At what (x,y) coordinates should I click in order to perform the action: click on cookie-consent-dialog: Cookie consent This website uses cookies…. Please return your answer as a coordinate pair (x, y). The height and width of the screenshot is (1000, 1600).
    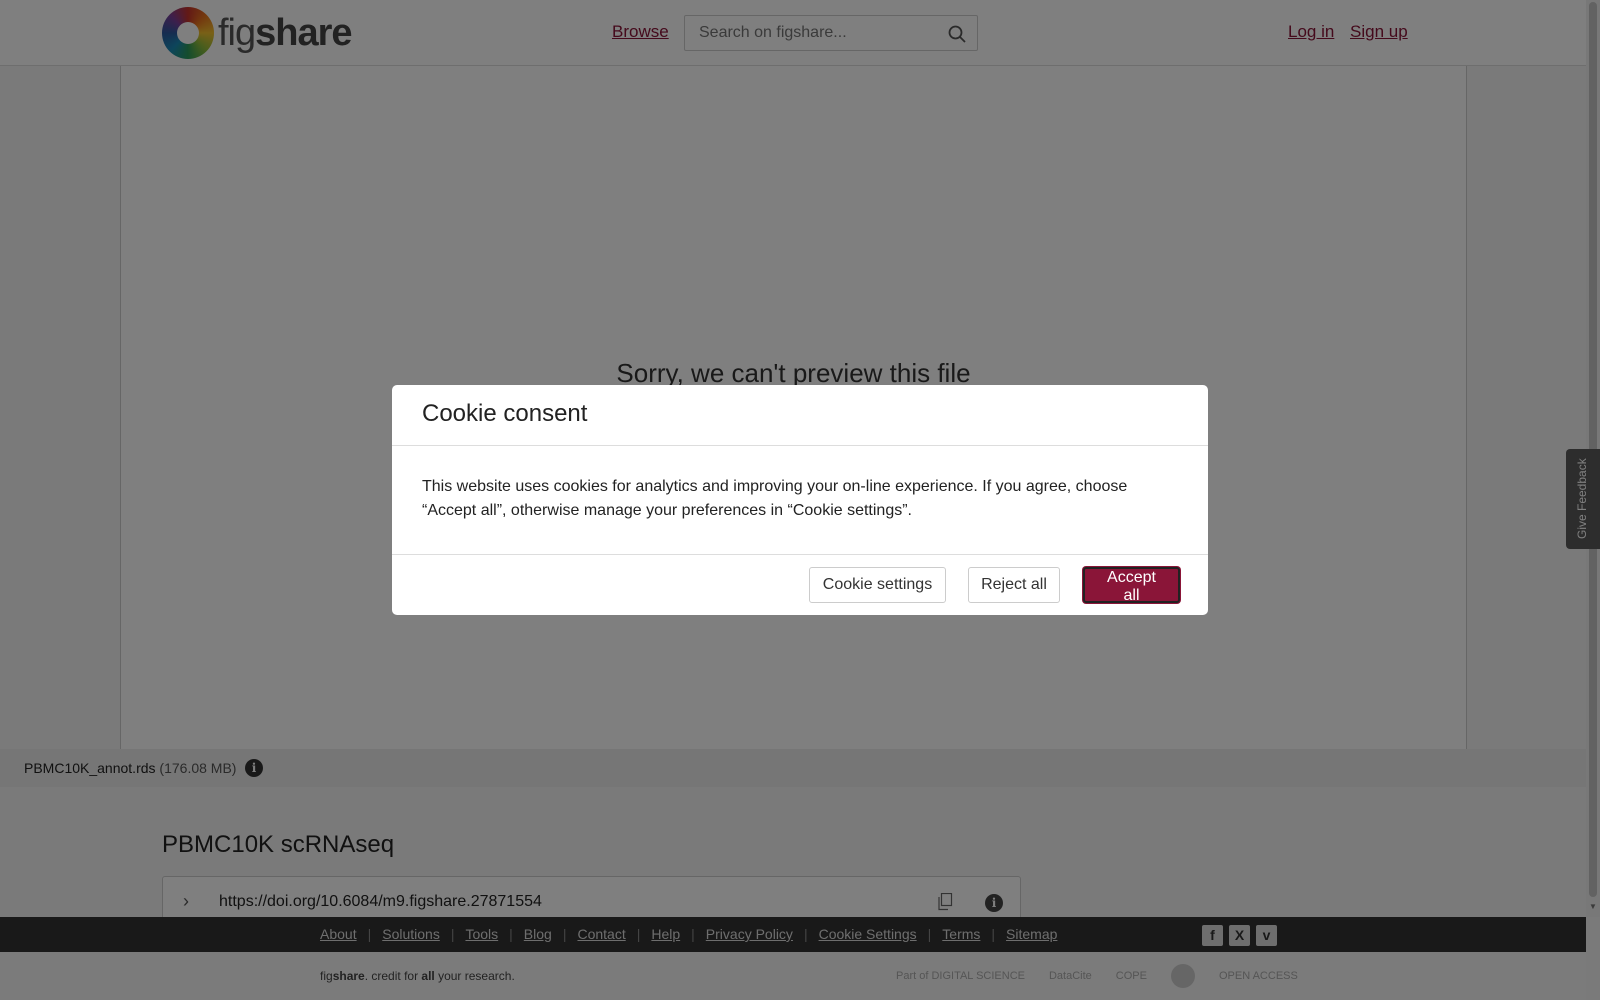
    Looking at the image, I should click on (800, 500).